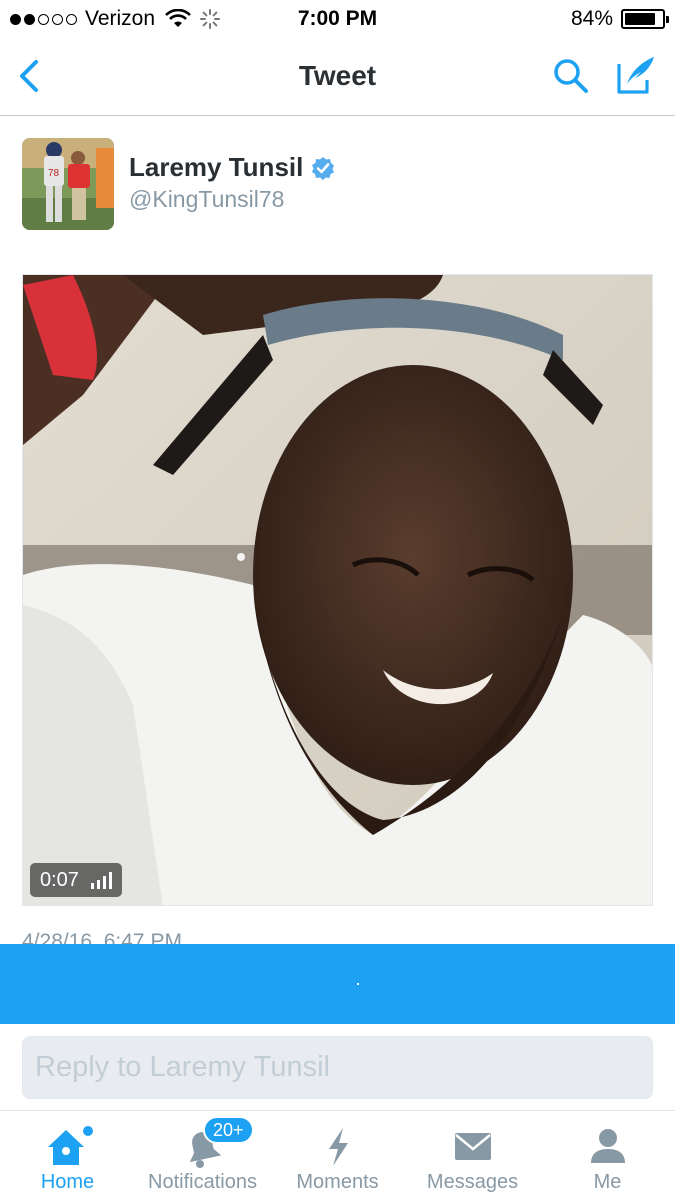 Image resolution: width=675 pixels, height=1200 pixels. I want to click on tab-me: Me, so click(607, 1155).